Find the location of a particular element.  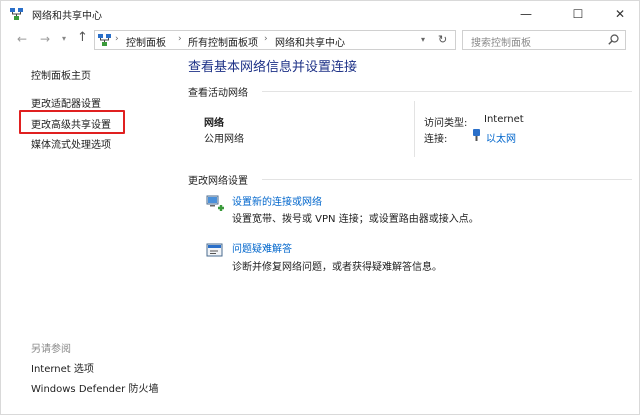

address-bar: › 控制面板 › 所有控制面板项 › 网络和共享中心 ▾ ↻ is located at coordinates (275, 40).